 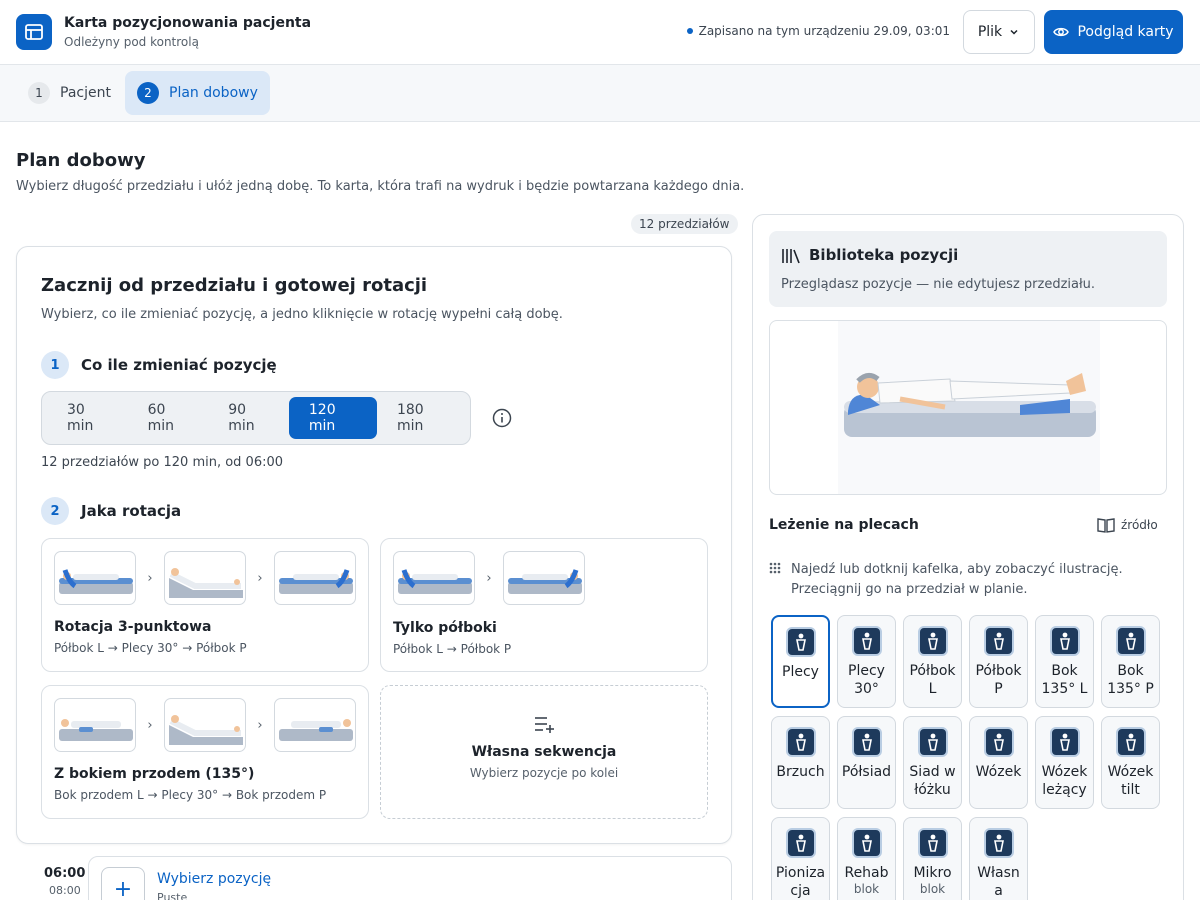 I want to click on position-thumb-side-135-right, so click(x=315, y=725).